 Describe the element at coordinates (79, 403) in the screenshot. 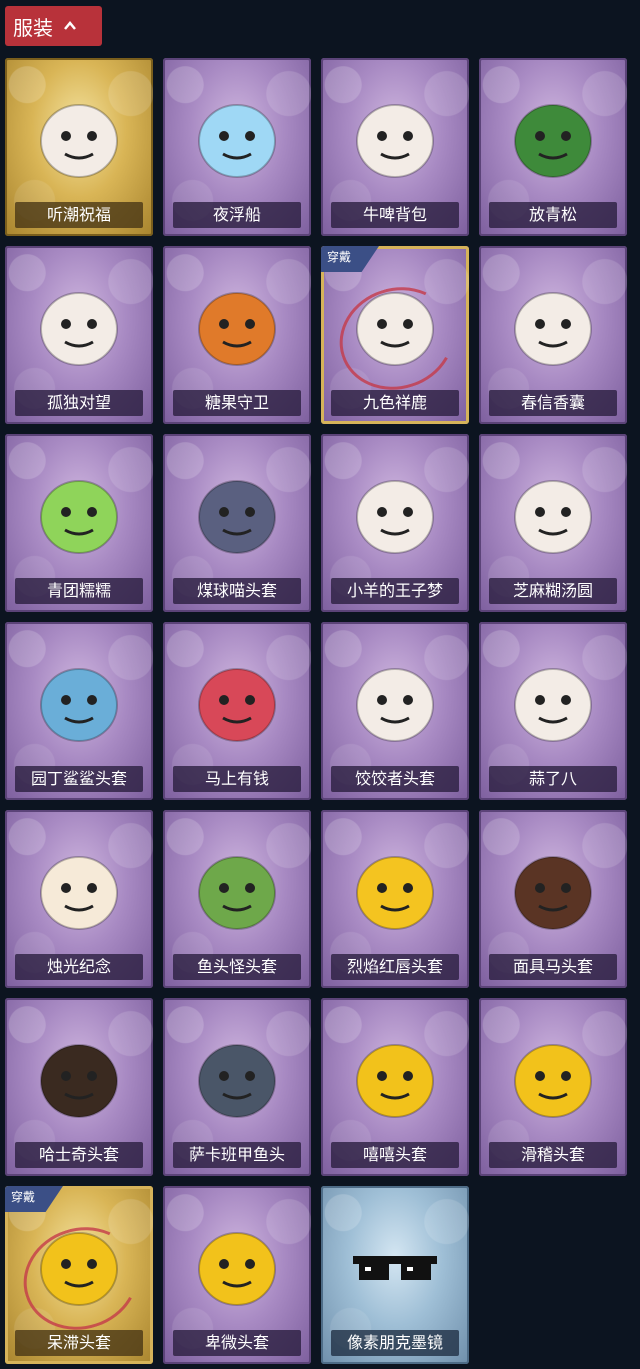

I see `costume-name: 孤独对望` at that location.